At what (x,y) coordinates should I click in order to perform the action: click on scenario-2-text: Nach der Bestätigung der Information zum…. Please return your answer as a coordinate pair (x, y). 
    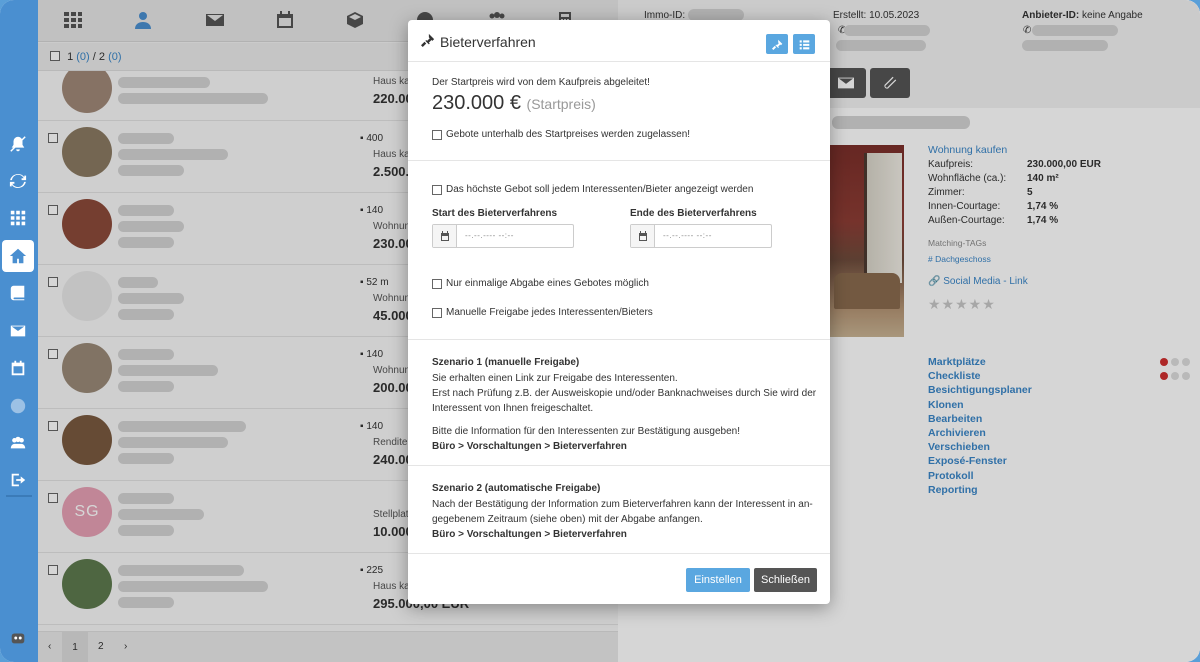
    Looking at the image, I should click on (622, 504).